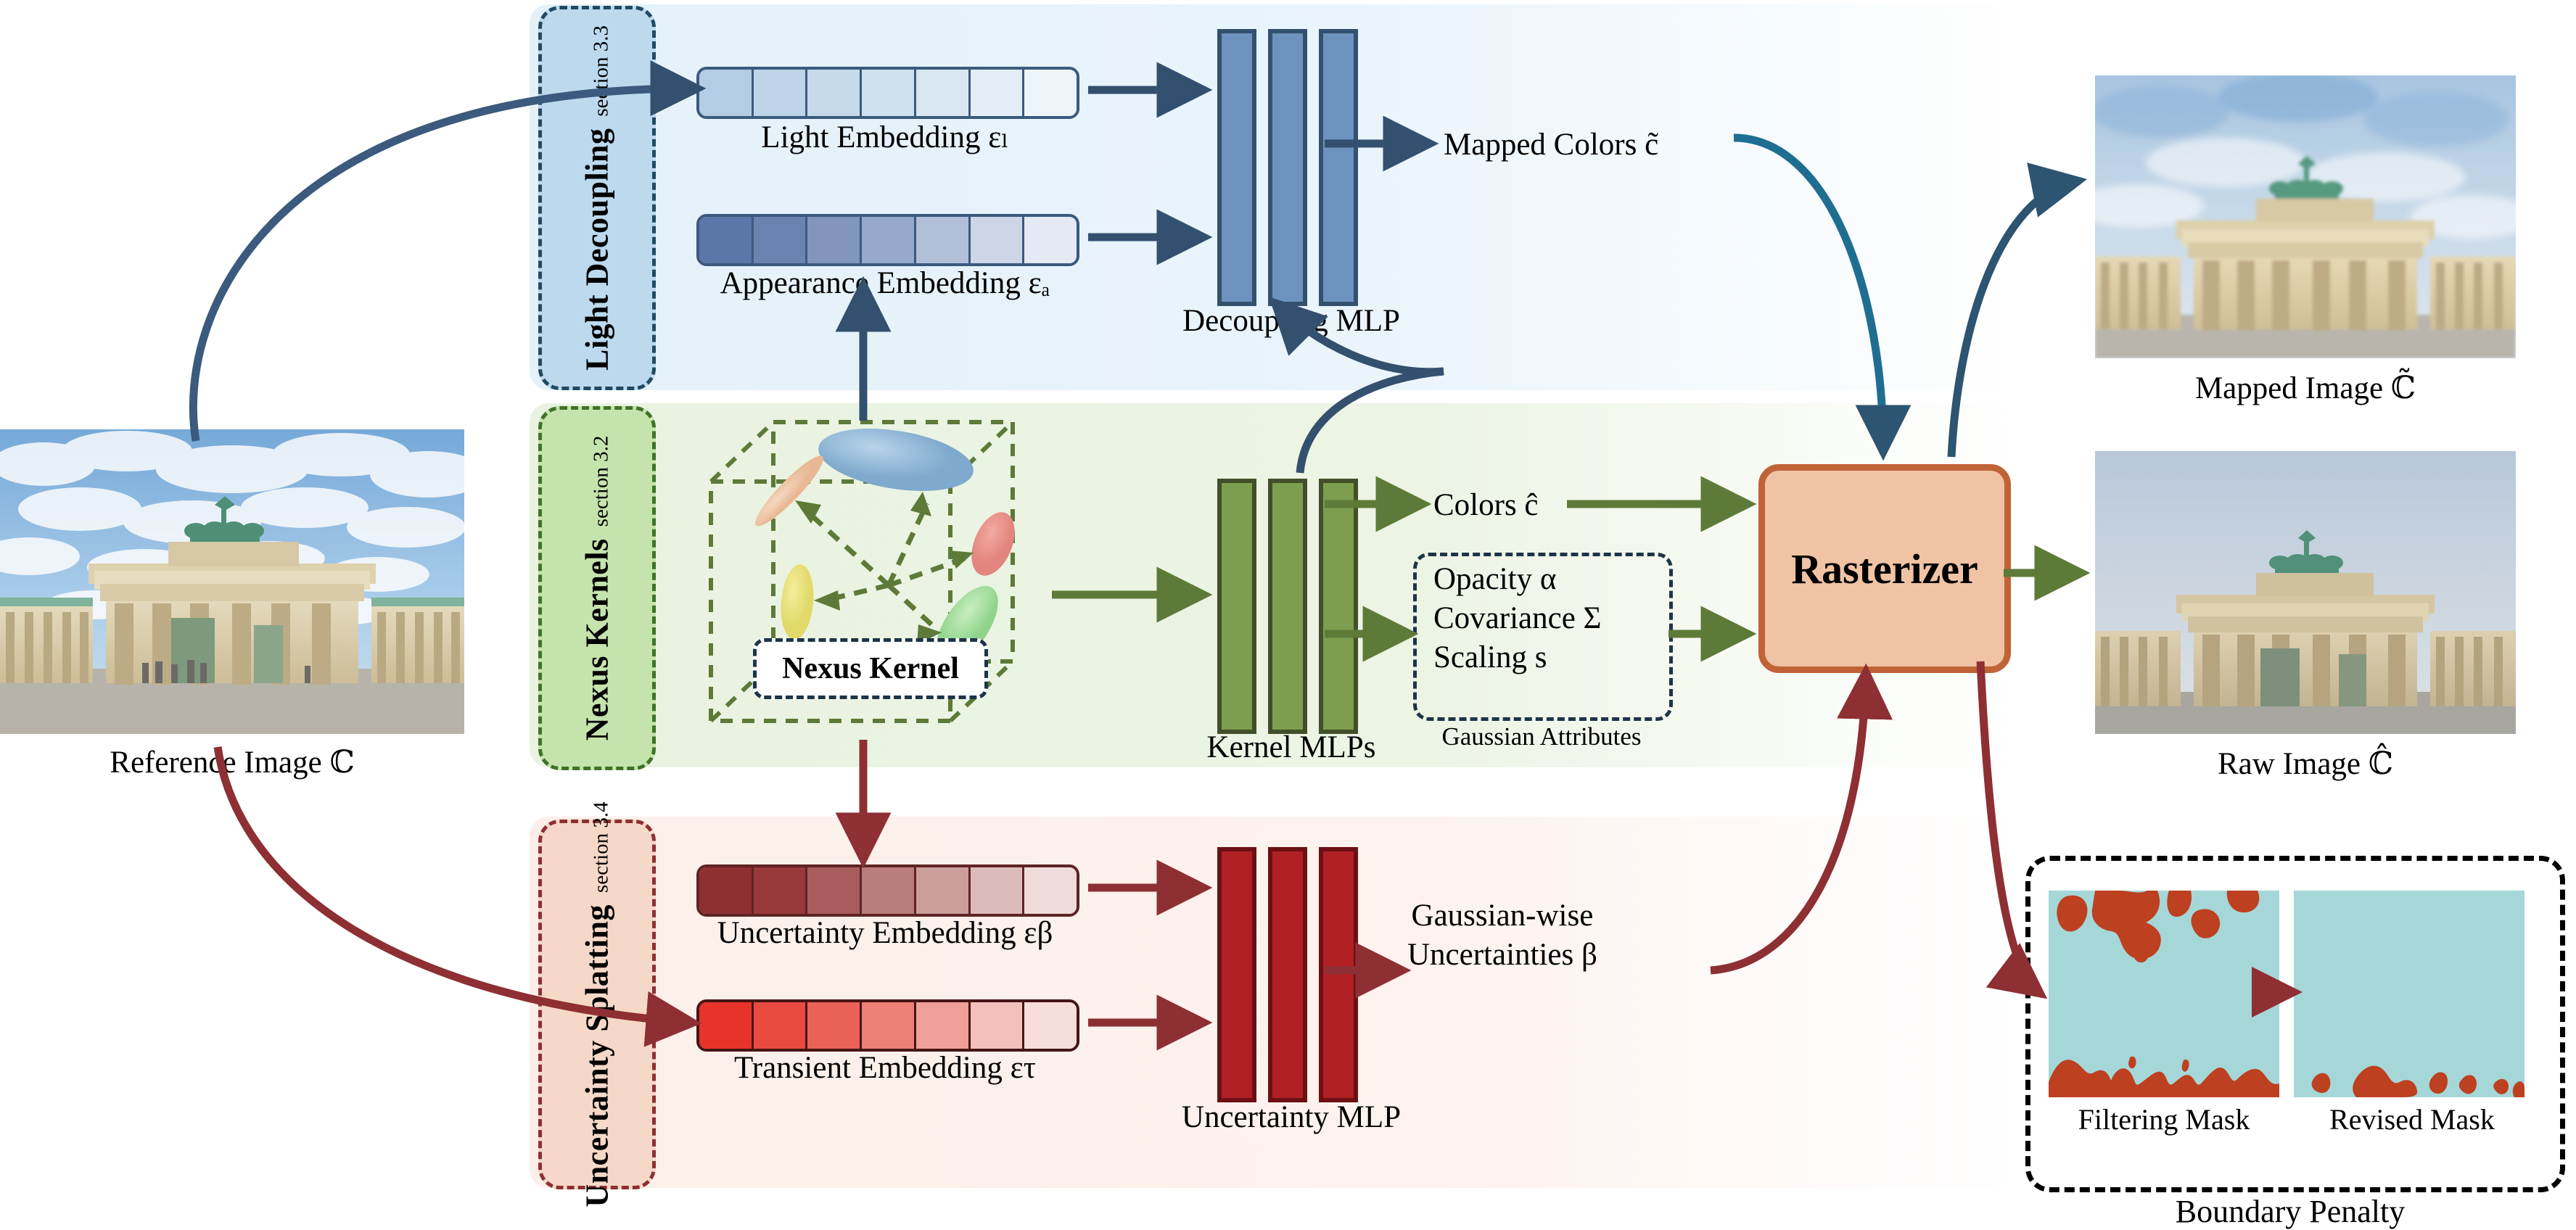  I want to click on light-embedding-strip, so click(887, 93).